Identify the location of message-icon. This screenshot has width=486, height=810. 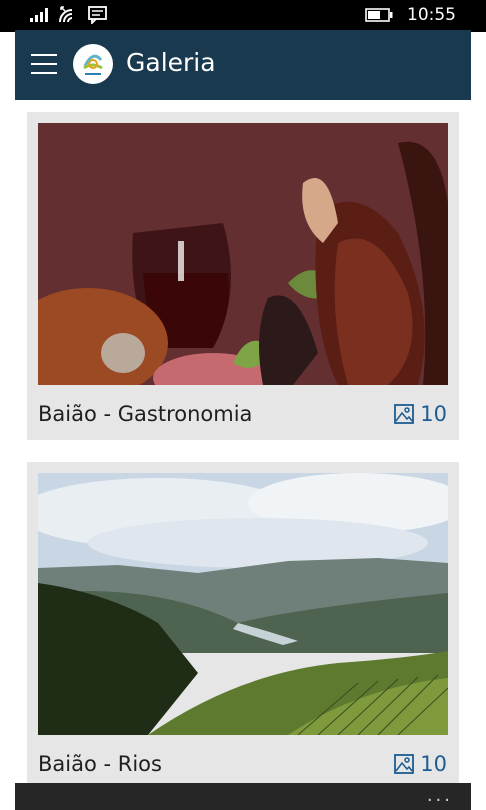
(97, 15).